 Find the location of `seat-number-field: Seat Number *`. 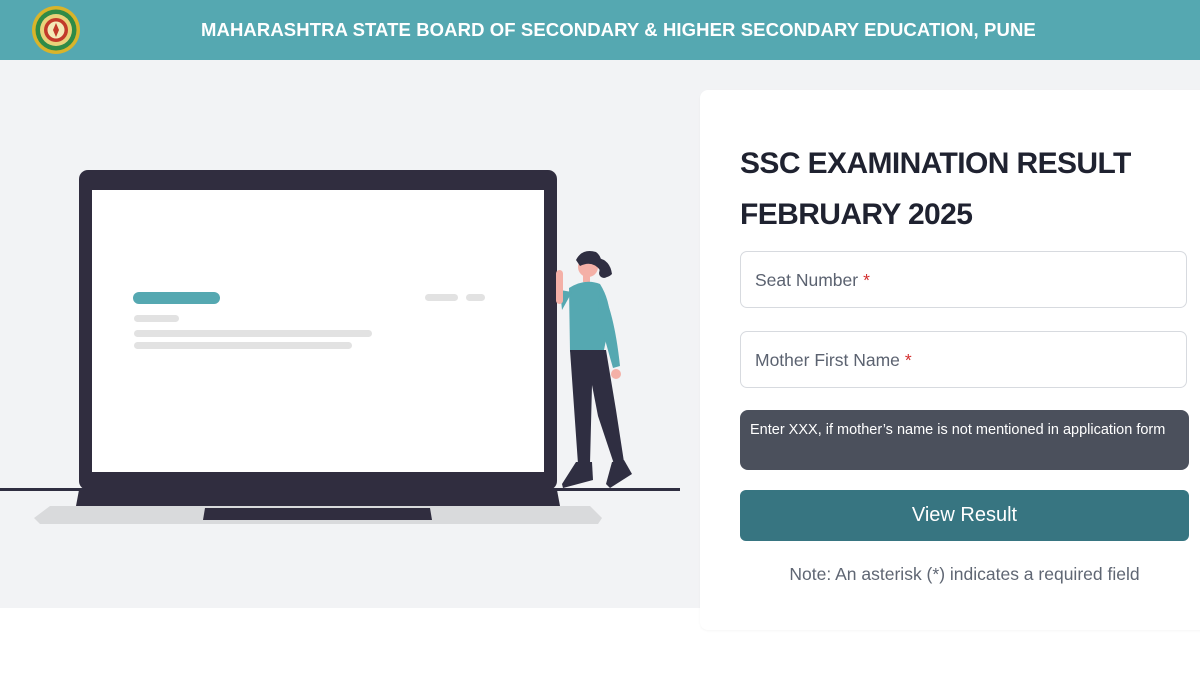

seat-number-field: Seat Number * is located at coordinates (963, 279).